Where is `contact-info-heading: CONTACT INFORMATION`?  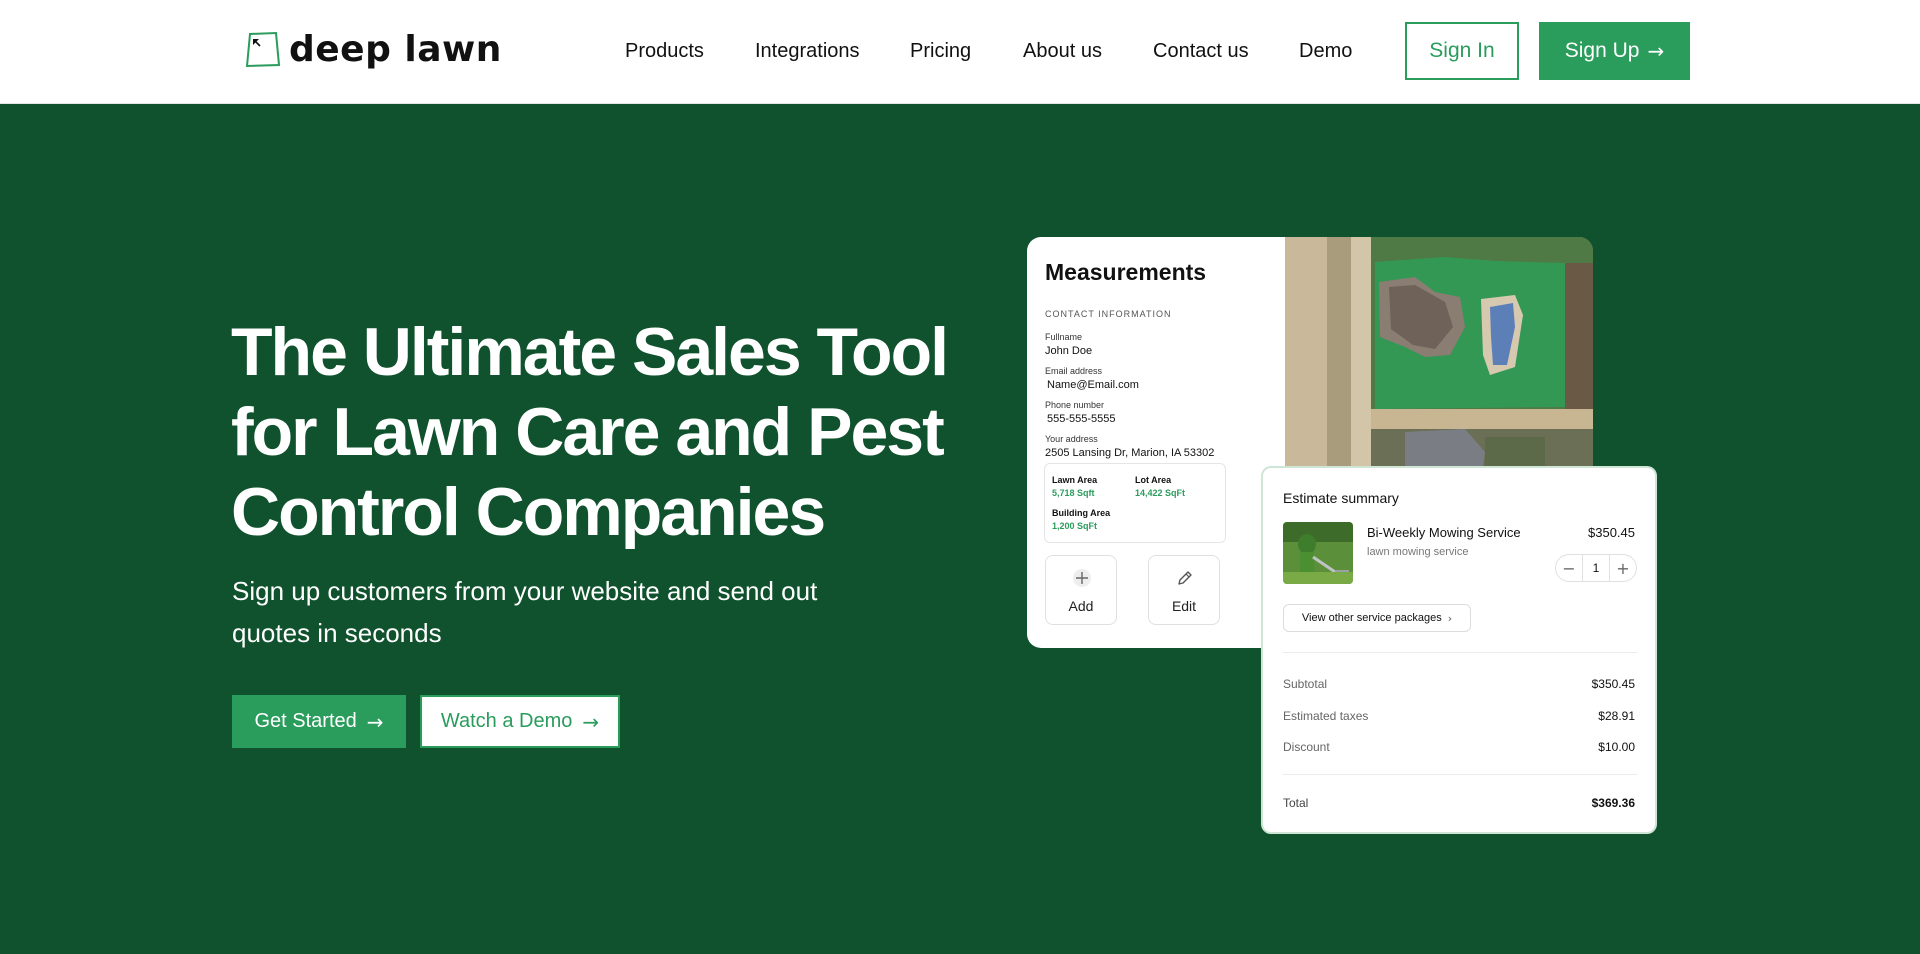 contact-info-heading: CONTACT INFORMATION is located at coordinates (1108, 314).